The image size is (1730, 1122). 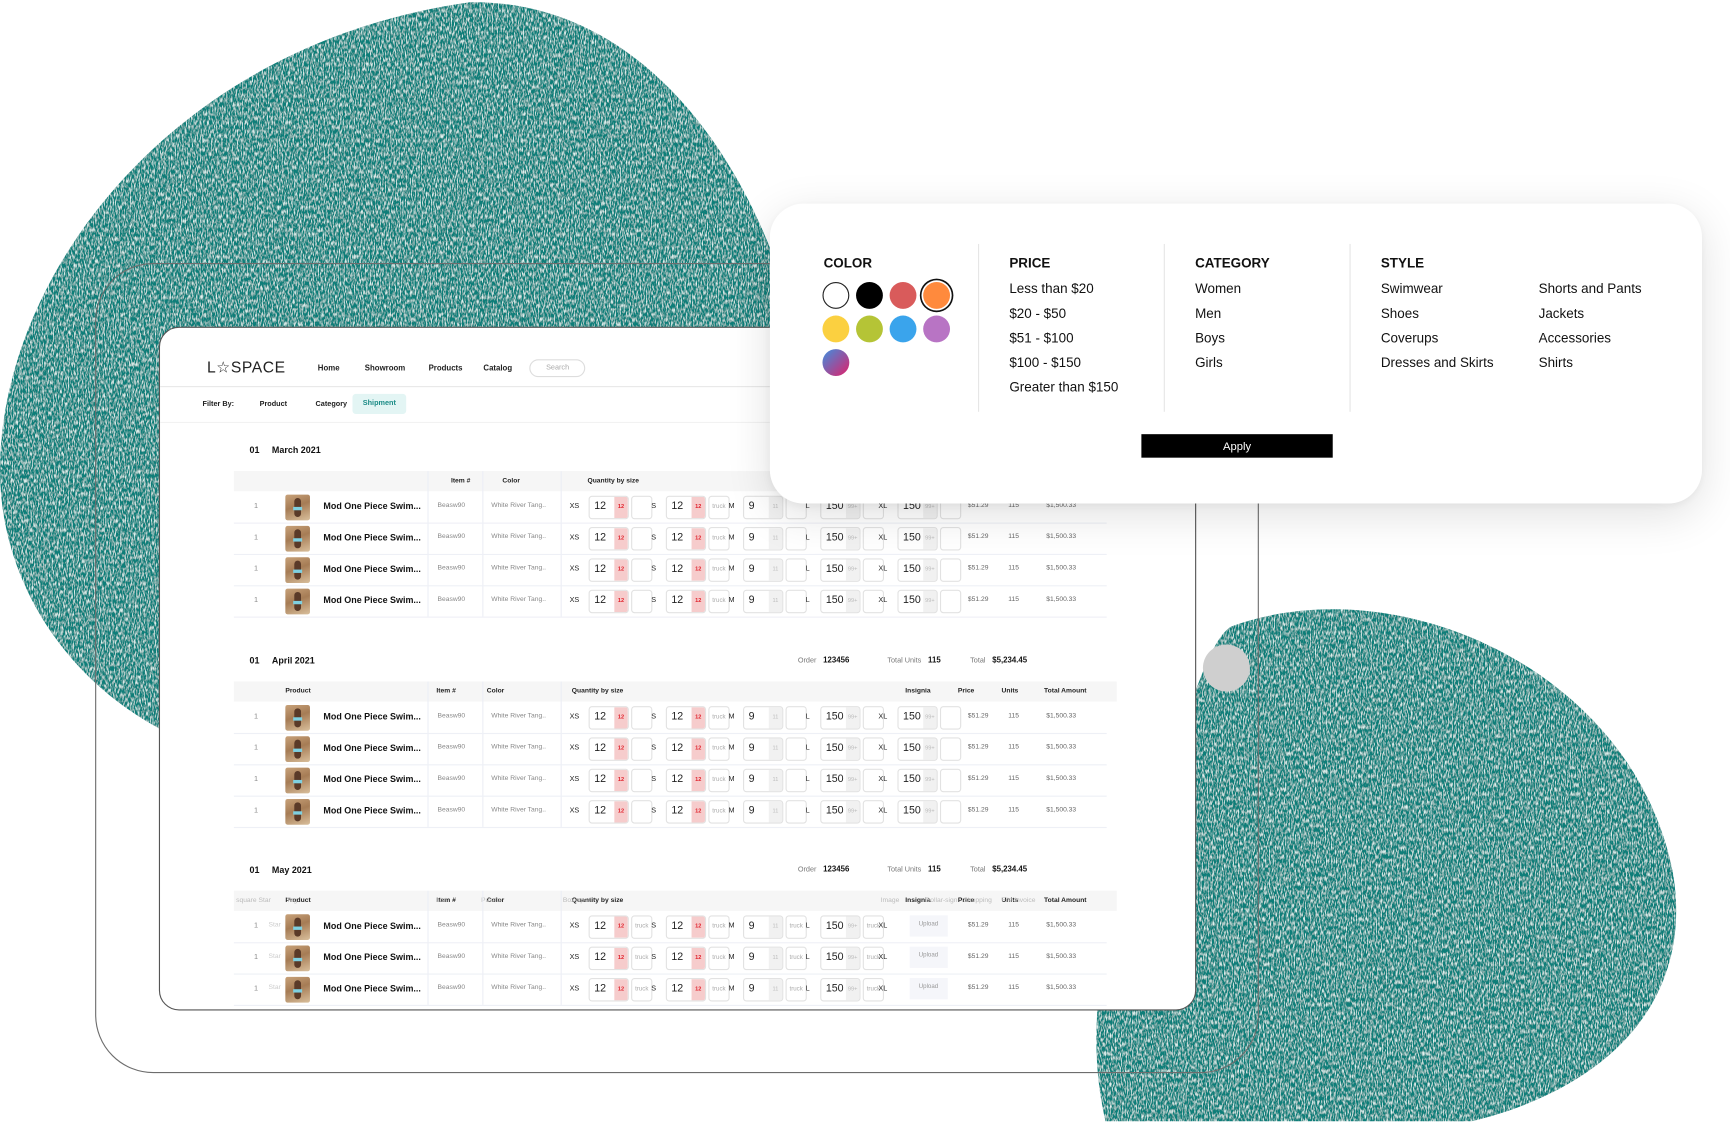 What do you see at coordinates (1209, 363) in the screenshot?
I see `category-option: Girls` at bounding box center [1209, 363].